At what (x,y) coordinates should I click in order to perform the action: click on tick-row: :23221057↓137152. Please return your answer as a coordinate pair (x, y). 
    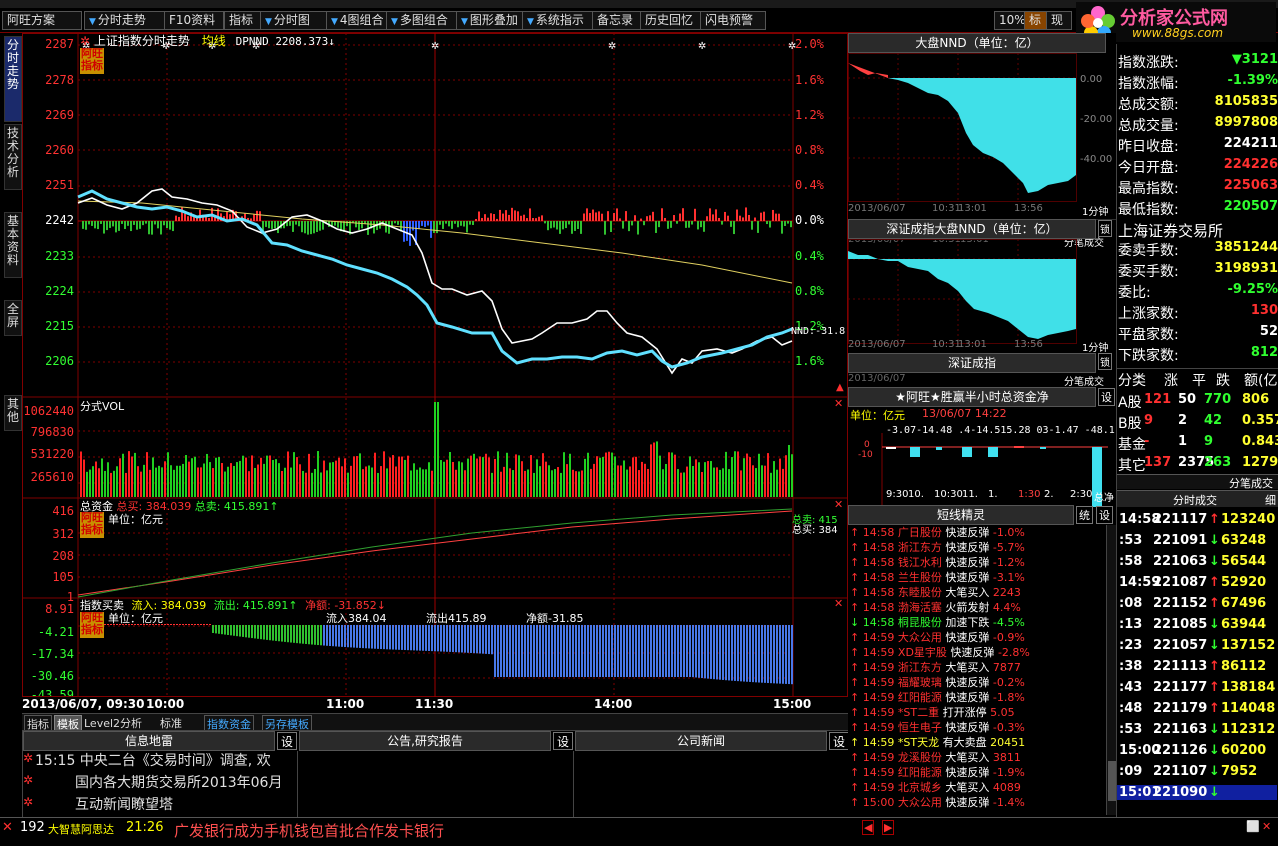
    Looking at the image, I should click on (1197, 645).